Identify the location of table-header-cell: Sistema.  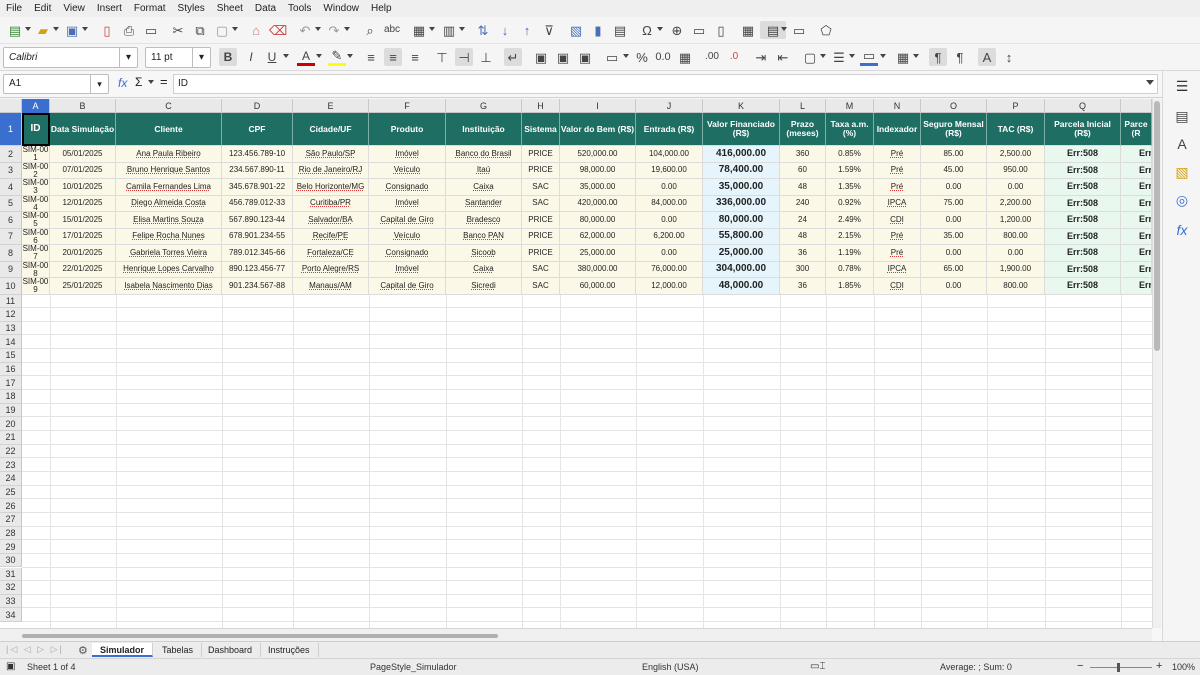
(541, 129).